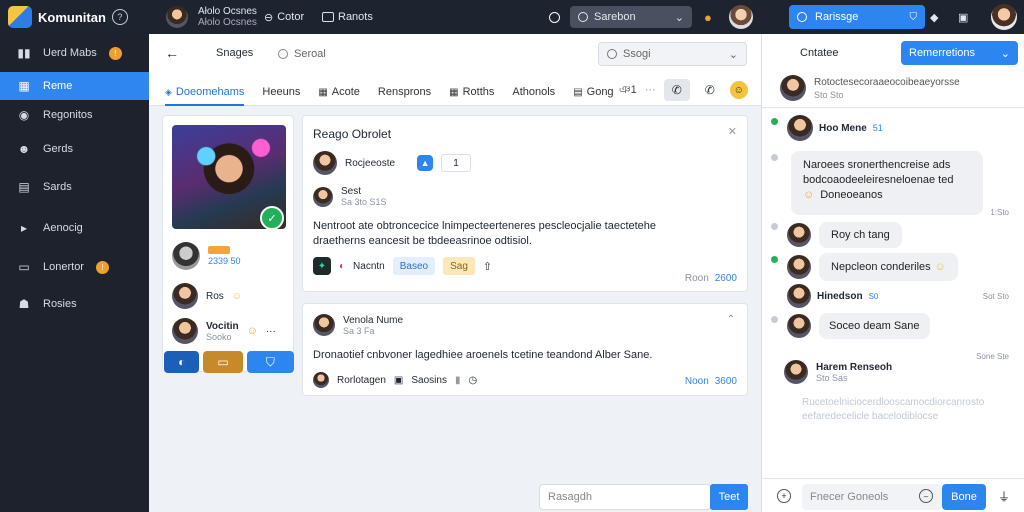 This screenshot has width=1024, height=512. What do you see at coordinates (708, 17) in the screenshot?
I see `bear-icon: ●` at bounding box center [708, 17].